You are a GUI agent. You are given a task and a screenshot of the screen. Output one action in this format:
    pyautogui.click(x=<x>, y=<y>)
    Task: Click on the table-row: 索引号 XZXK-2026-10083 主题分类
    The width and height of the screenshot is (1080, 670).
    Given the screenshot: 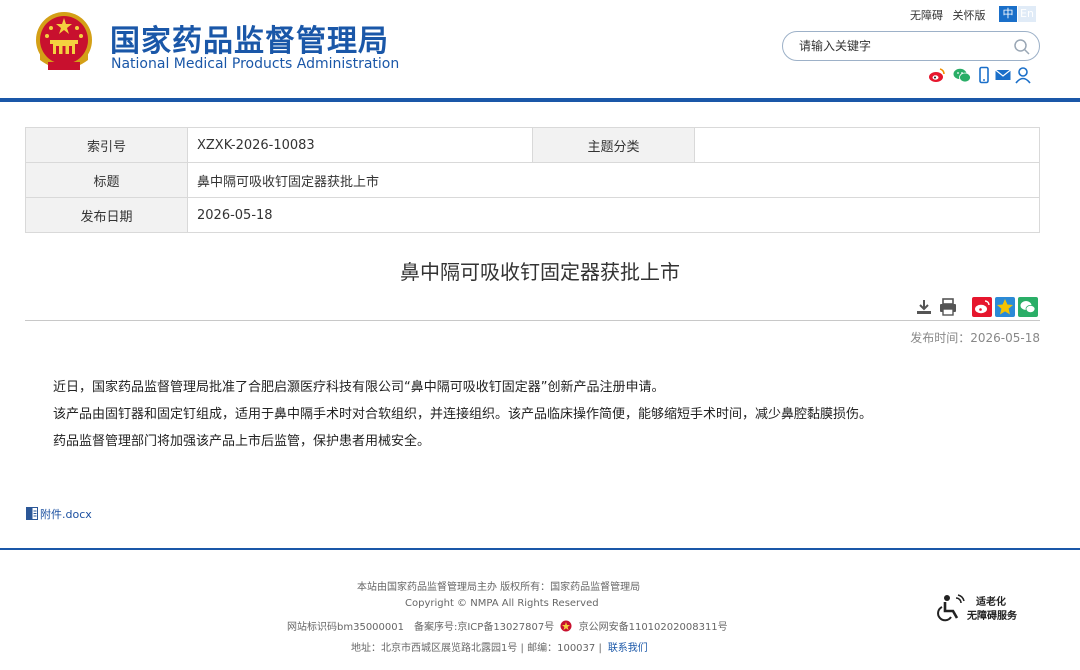 What is the action you would take?
    pyautogui.click(x=532, y=145)
    